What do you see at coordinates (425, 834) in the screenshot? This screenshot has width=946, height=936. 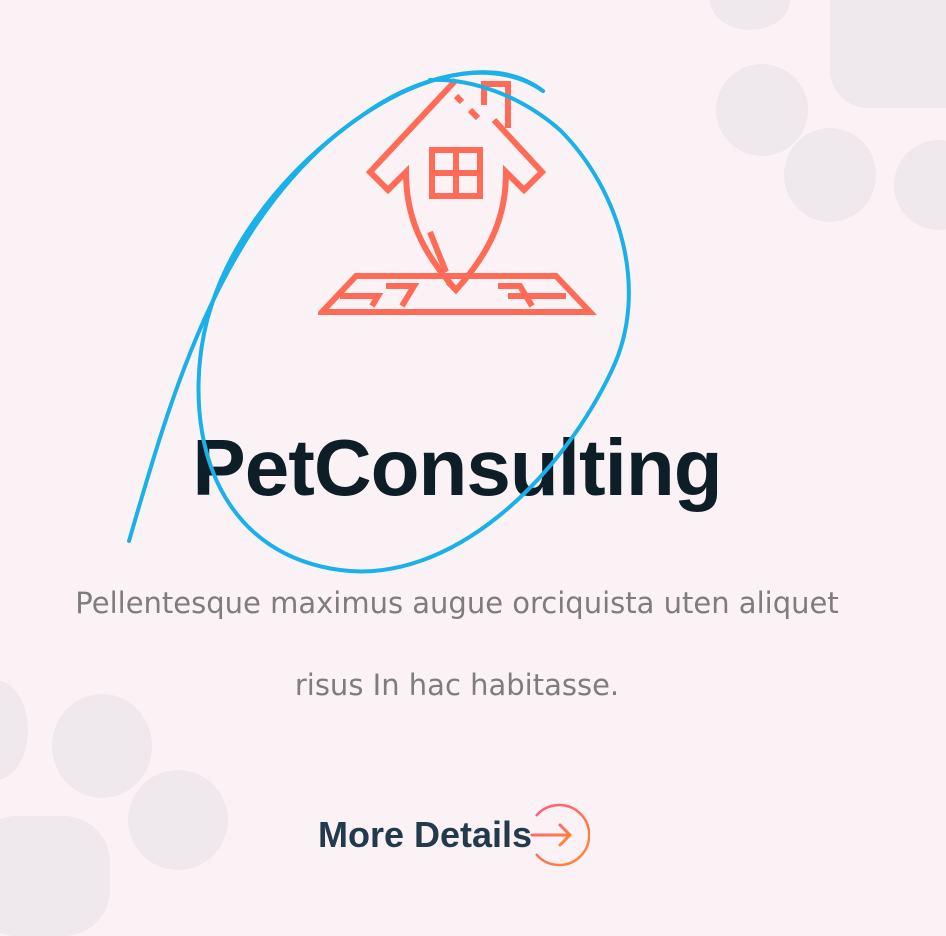 I see `more-details-label: More Details` at bounding box center [425, 834].